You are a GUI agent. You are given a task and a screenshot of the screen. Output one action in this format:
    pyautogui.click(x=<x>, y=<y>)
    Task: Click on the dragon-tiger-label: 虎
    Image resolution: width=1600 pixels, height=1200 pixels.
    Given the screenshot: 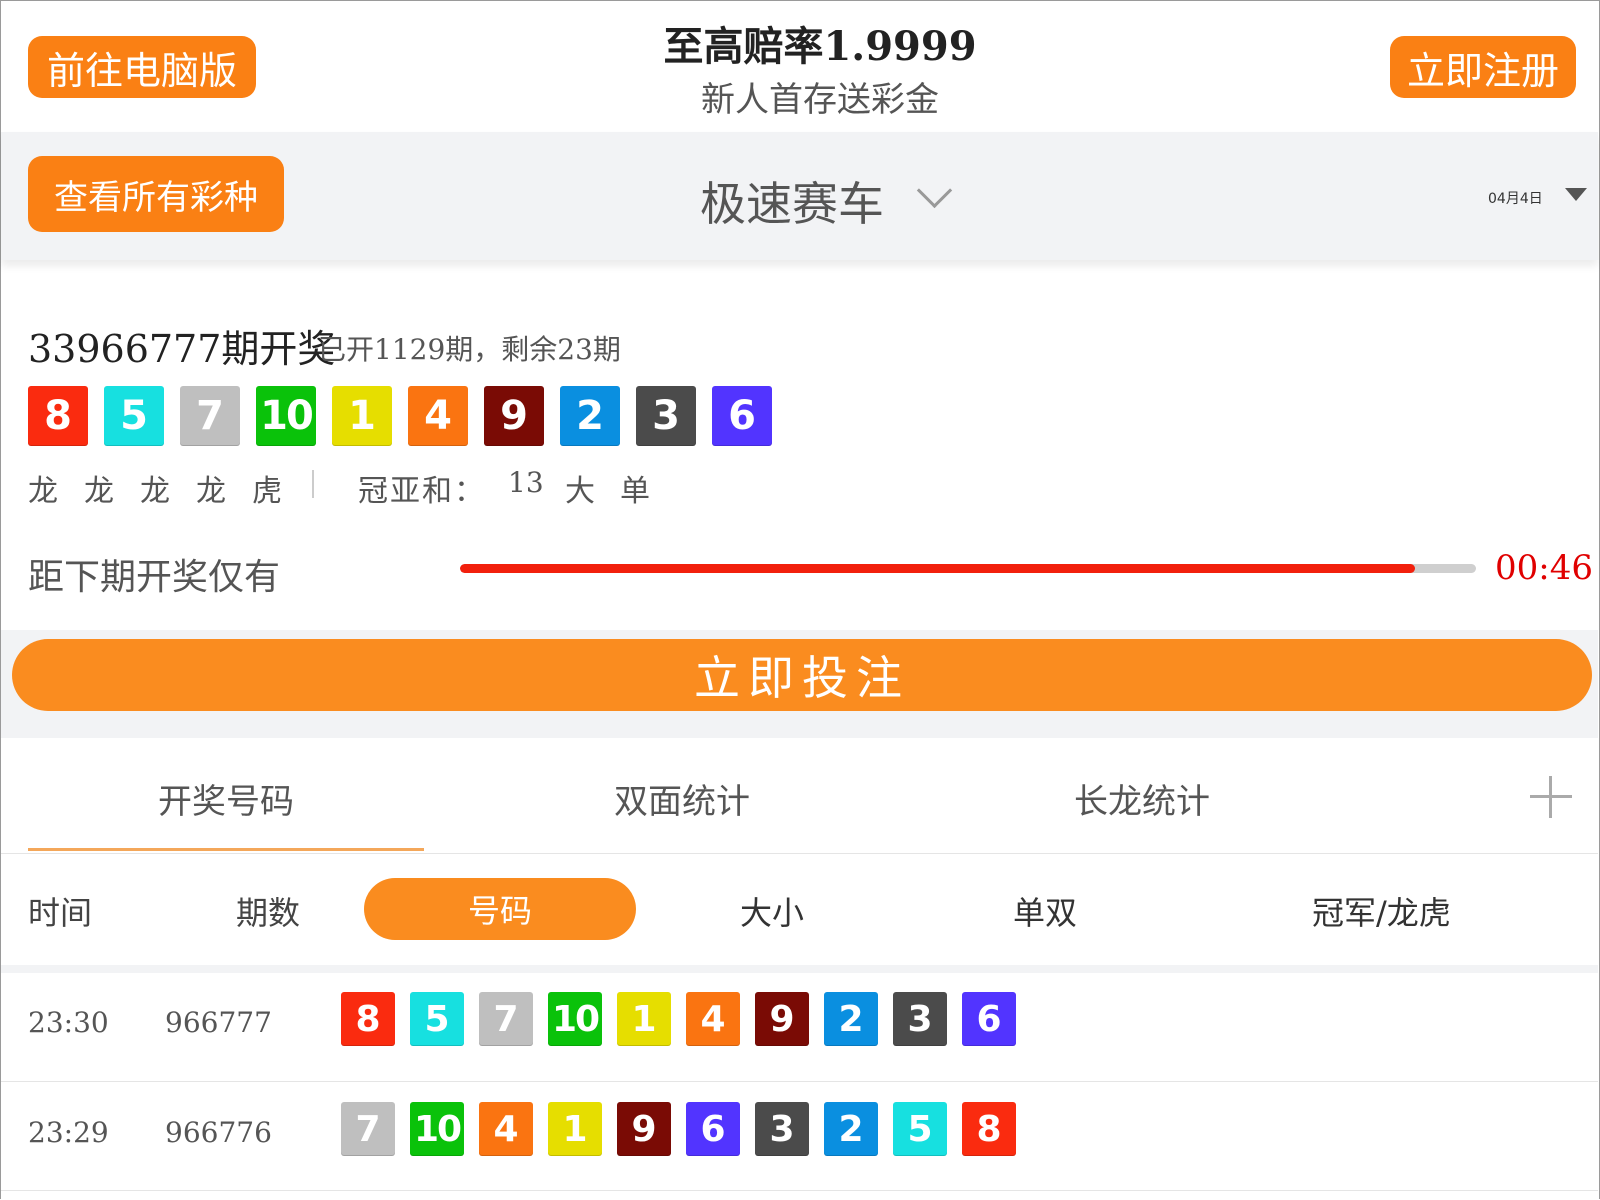 What is the action you would take?
    pyautogui.click(x=267, y=491)
    